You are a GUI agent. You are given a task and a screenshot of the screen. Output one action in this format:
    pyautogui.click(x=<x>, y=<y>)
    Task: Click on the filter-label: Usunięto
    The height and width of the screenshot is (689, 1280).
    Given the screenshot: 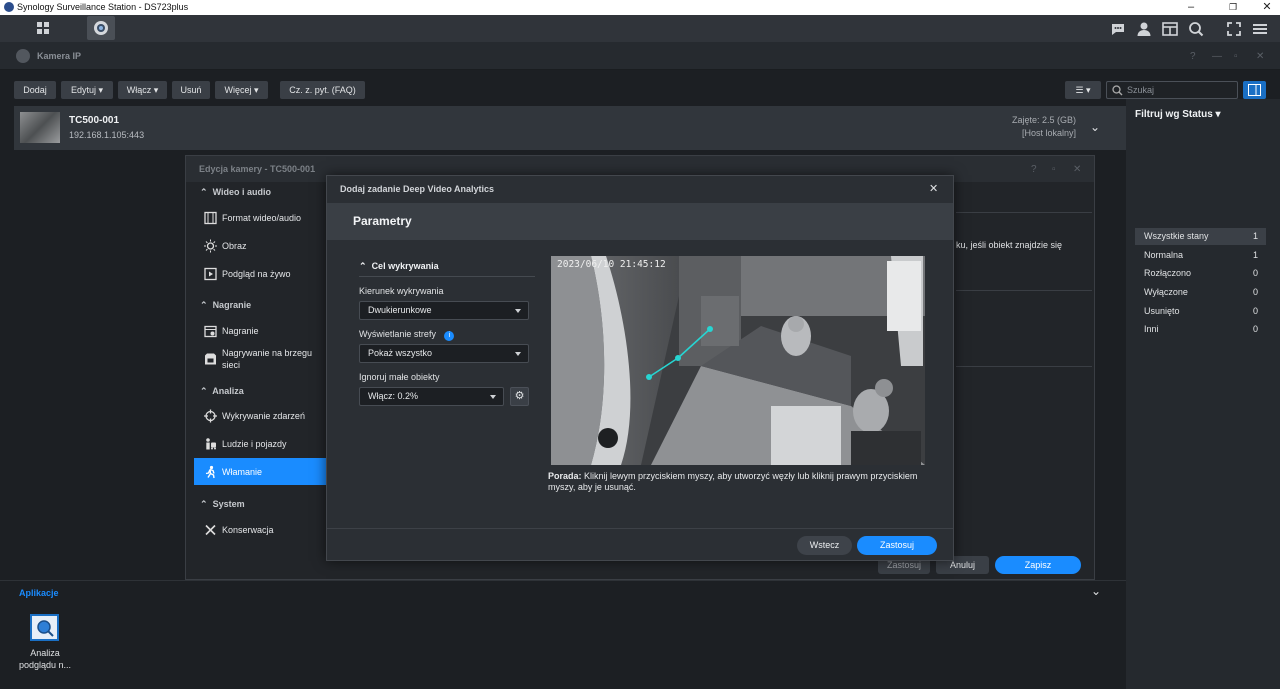 What is the action you would take?
    pyautogui.click(x=1162, y=311)
    